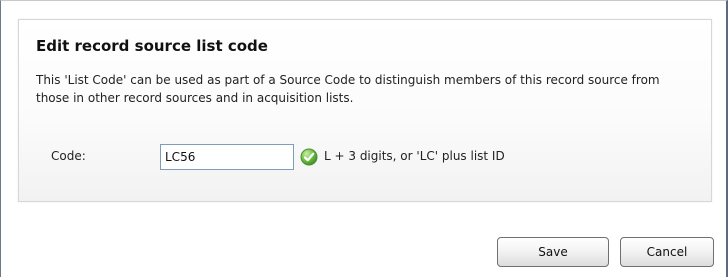 The image size is (728, 277). I want to click on code-input, so click(227, 157).